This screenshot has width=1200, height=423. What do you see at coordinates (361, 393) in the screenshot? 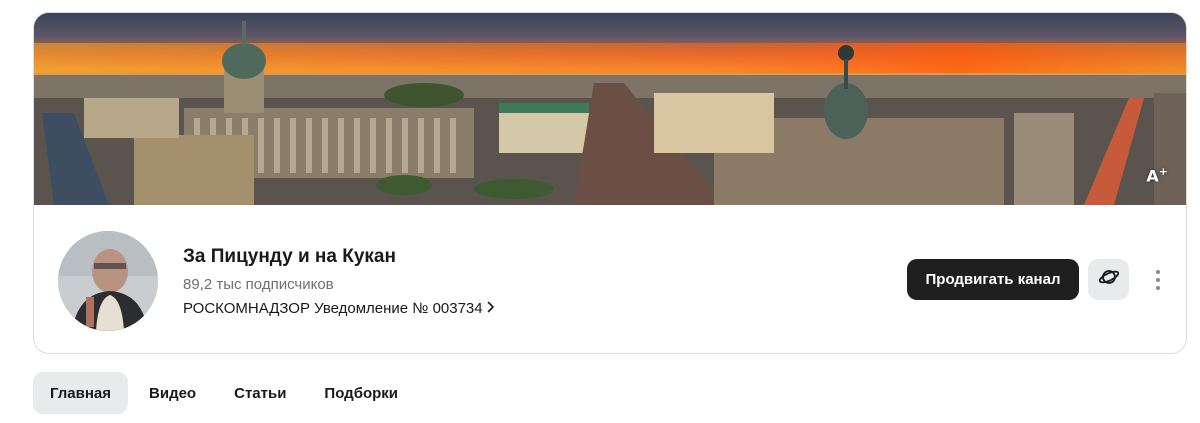
I see `tab-collections: Подборки` at bounding box center [361, 393].